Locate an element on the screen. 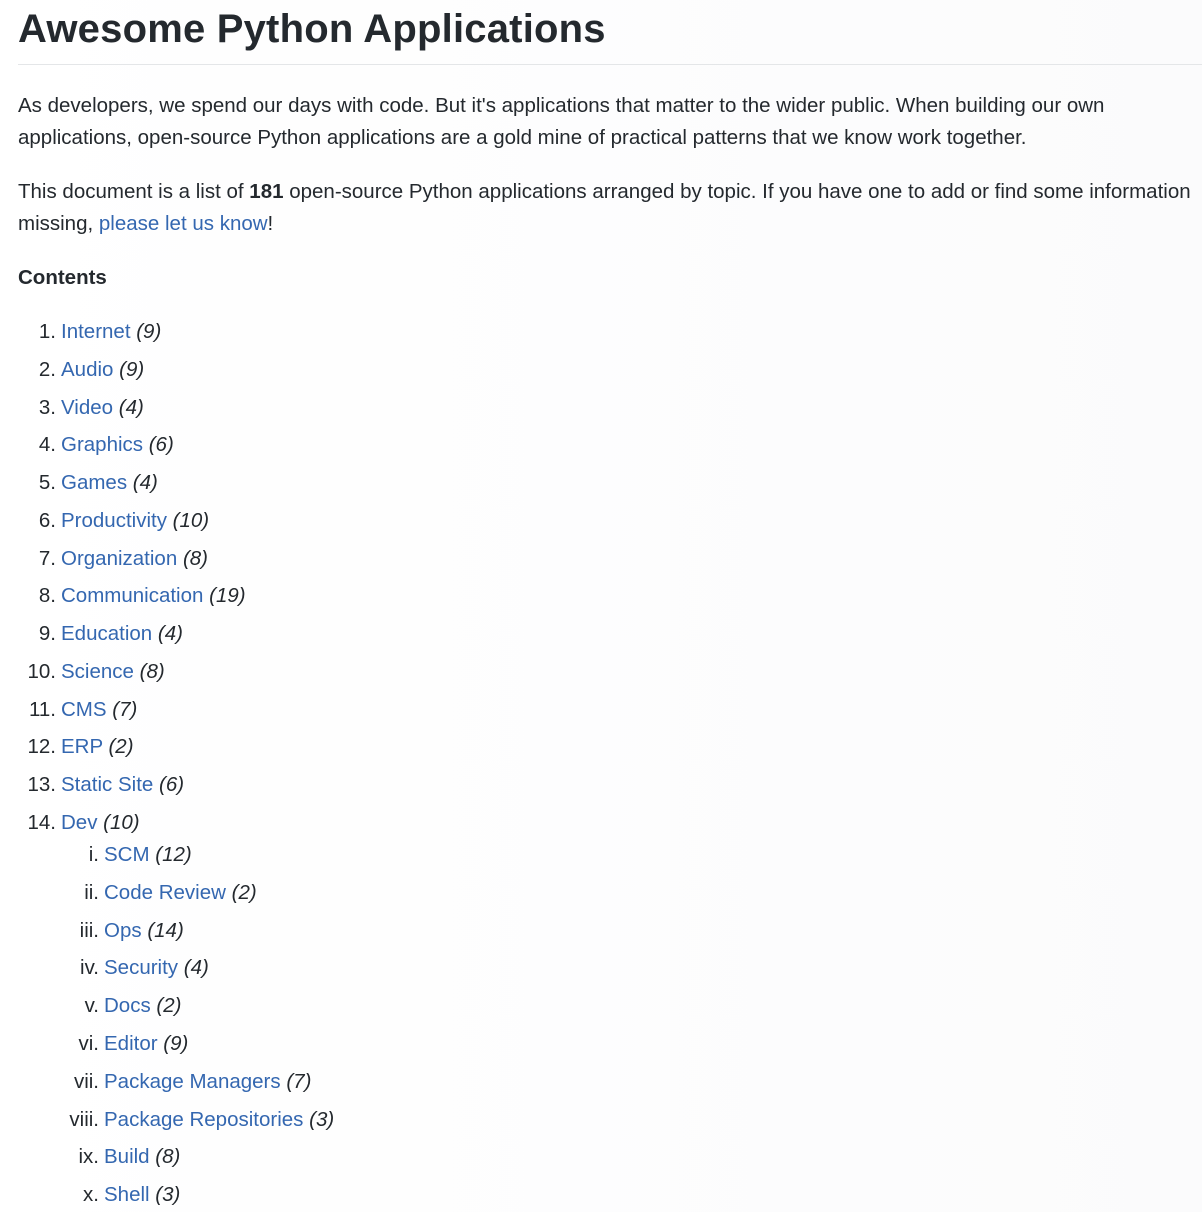  toc-item: vi. Editor (9) is located at coordinates (134, 1044).